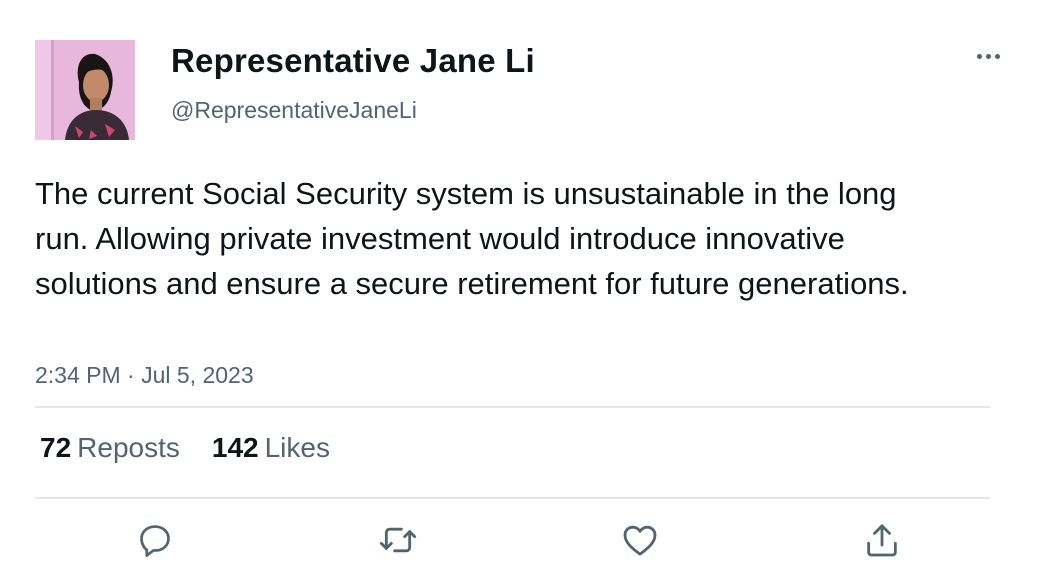 This screenshot has width=1050, height=570. What do you see at coordinates (185, 448) in the screenshot?
I see `tweet-stats: 72 Reposts 142 Likes` at bounding box center [185, 448].